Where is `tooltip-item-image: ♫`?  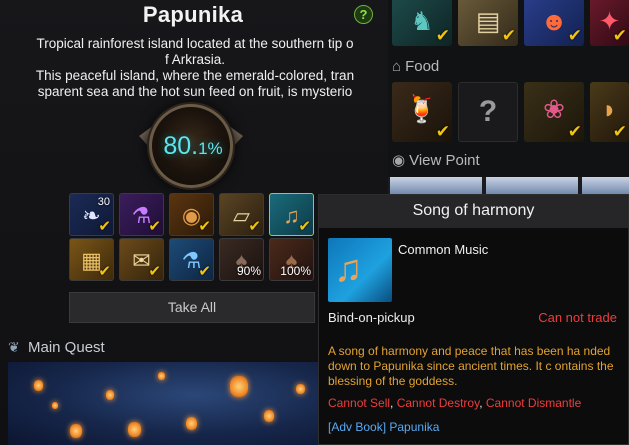
tooltip-item-image: ♫ is located at coordinates (360, 270).